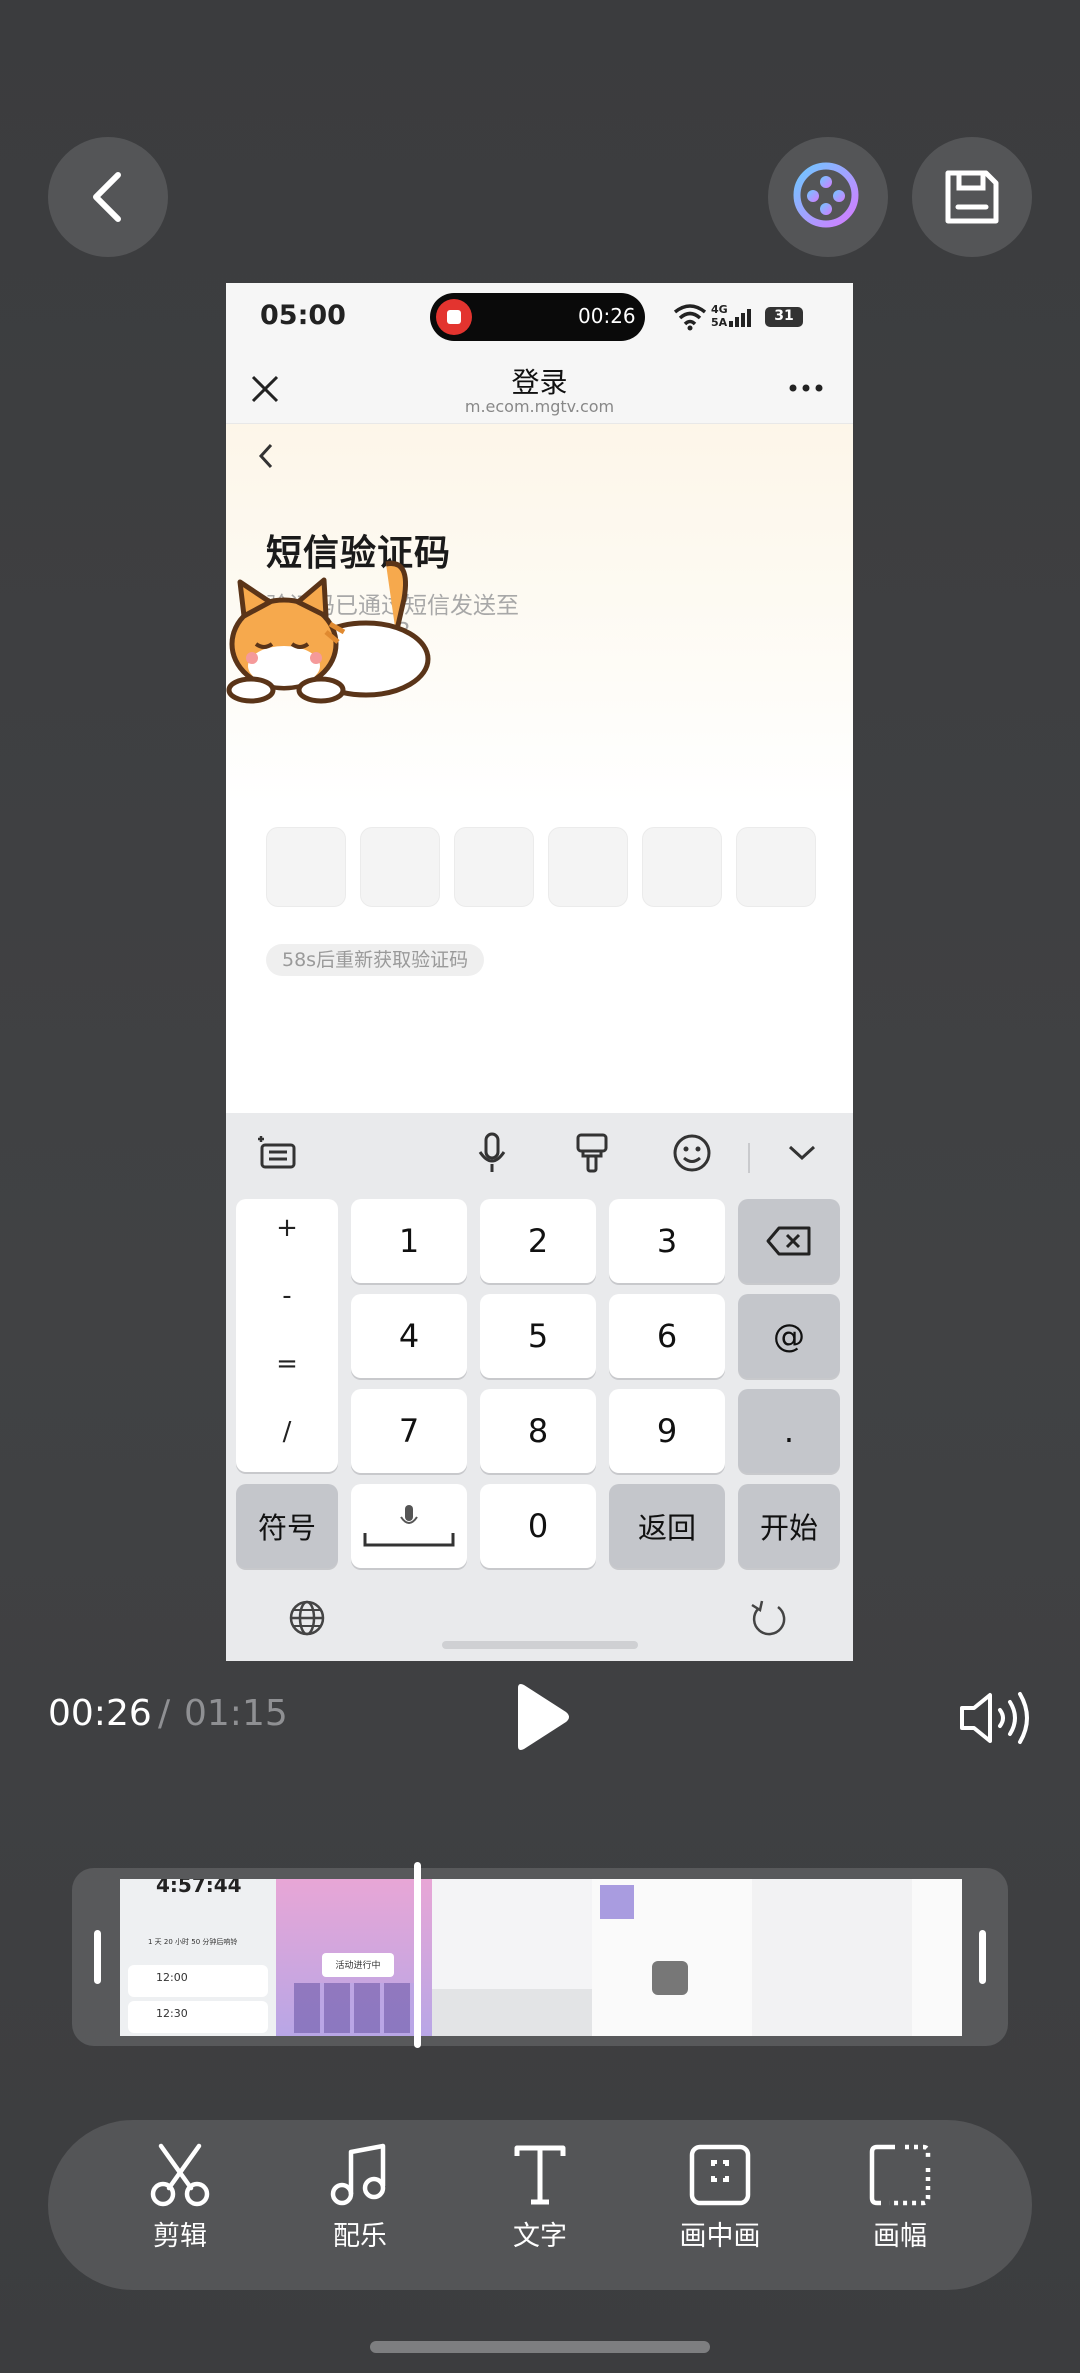 Image resolution: width=1080 pixels, height=2373 pixels. I want to click on trim-handle-right, so click(982, 1957).